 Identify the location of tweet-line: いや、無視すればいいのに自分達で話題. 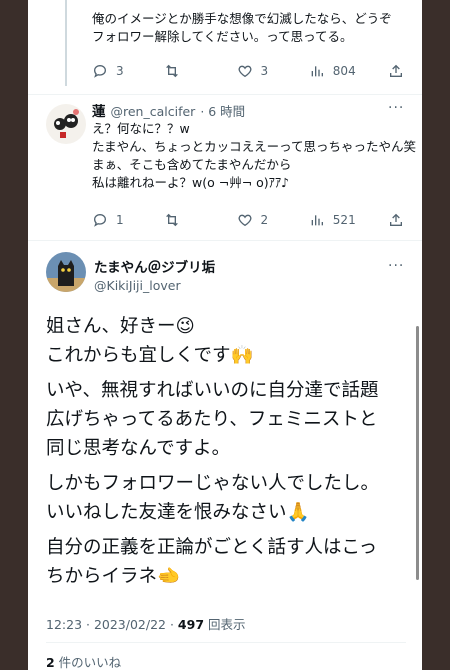
(212, 390).